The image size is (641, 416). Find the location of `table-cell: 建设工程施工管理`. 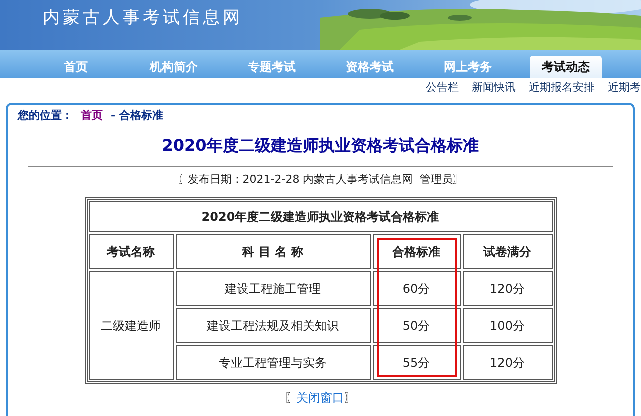

table-cell: 建设工程施工管理 is located at coordinates (273, 288).